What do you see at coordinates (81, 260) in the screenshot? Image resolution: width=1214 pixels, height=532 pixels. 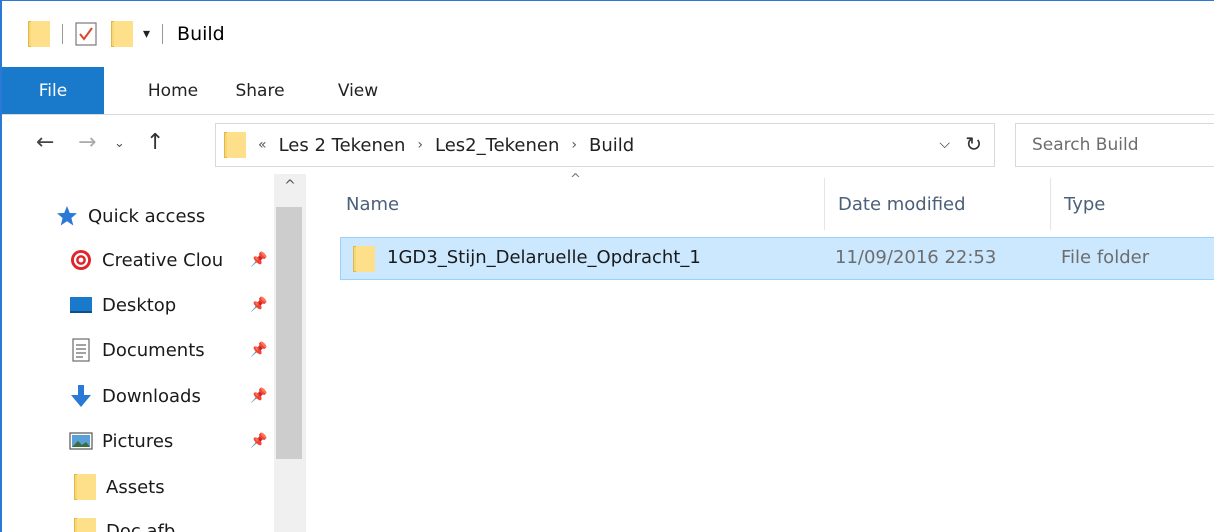 I see `creative-cloud-icon` at bounding box center [81, 260].